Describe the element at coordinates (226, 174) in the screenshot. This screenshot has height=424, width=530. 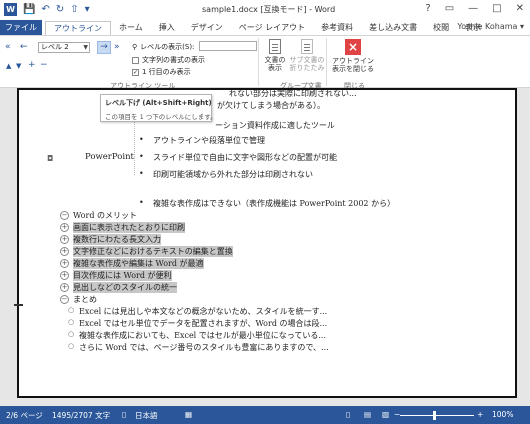
I see `table-bullet: 印刷可能領域から外れた部分は印刷されない` at that location.